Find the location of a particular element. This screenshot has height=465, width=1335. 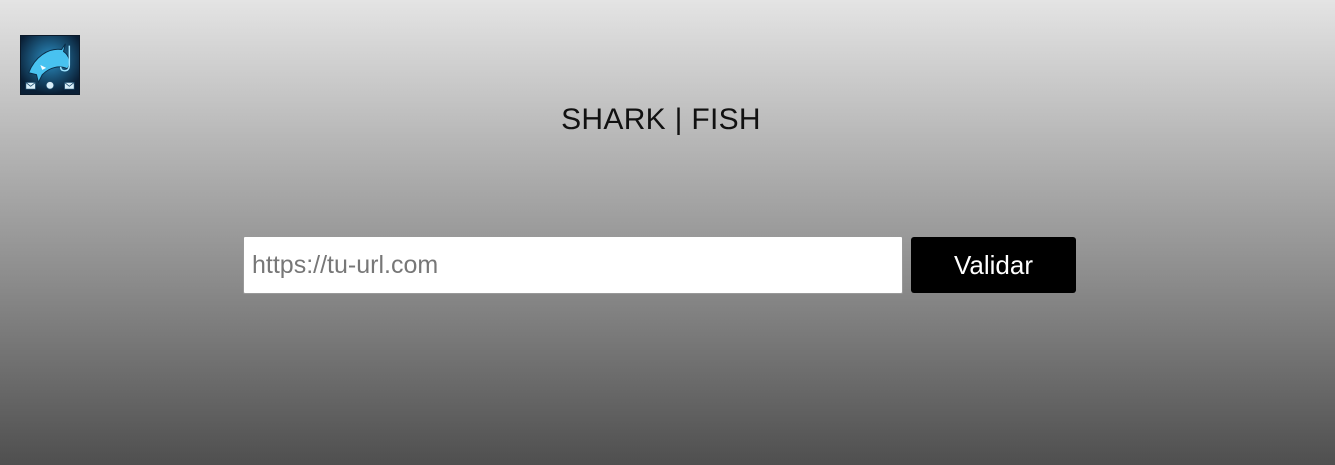

url-input is located at coordinates (573, 265).